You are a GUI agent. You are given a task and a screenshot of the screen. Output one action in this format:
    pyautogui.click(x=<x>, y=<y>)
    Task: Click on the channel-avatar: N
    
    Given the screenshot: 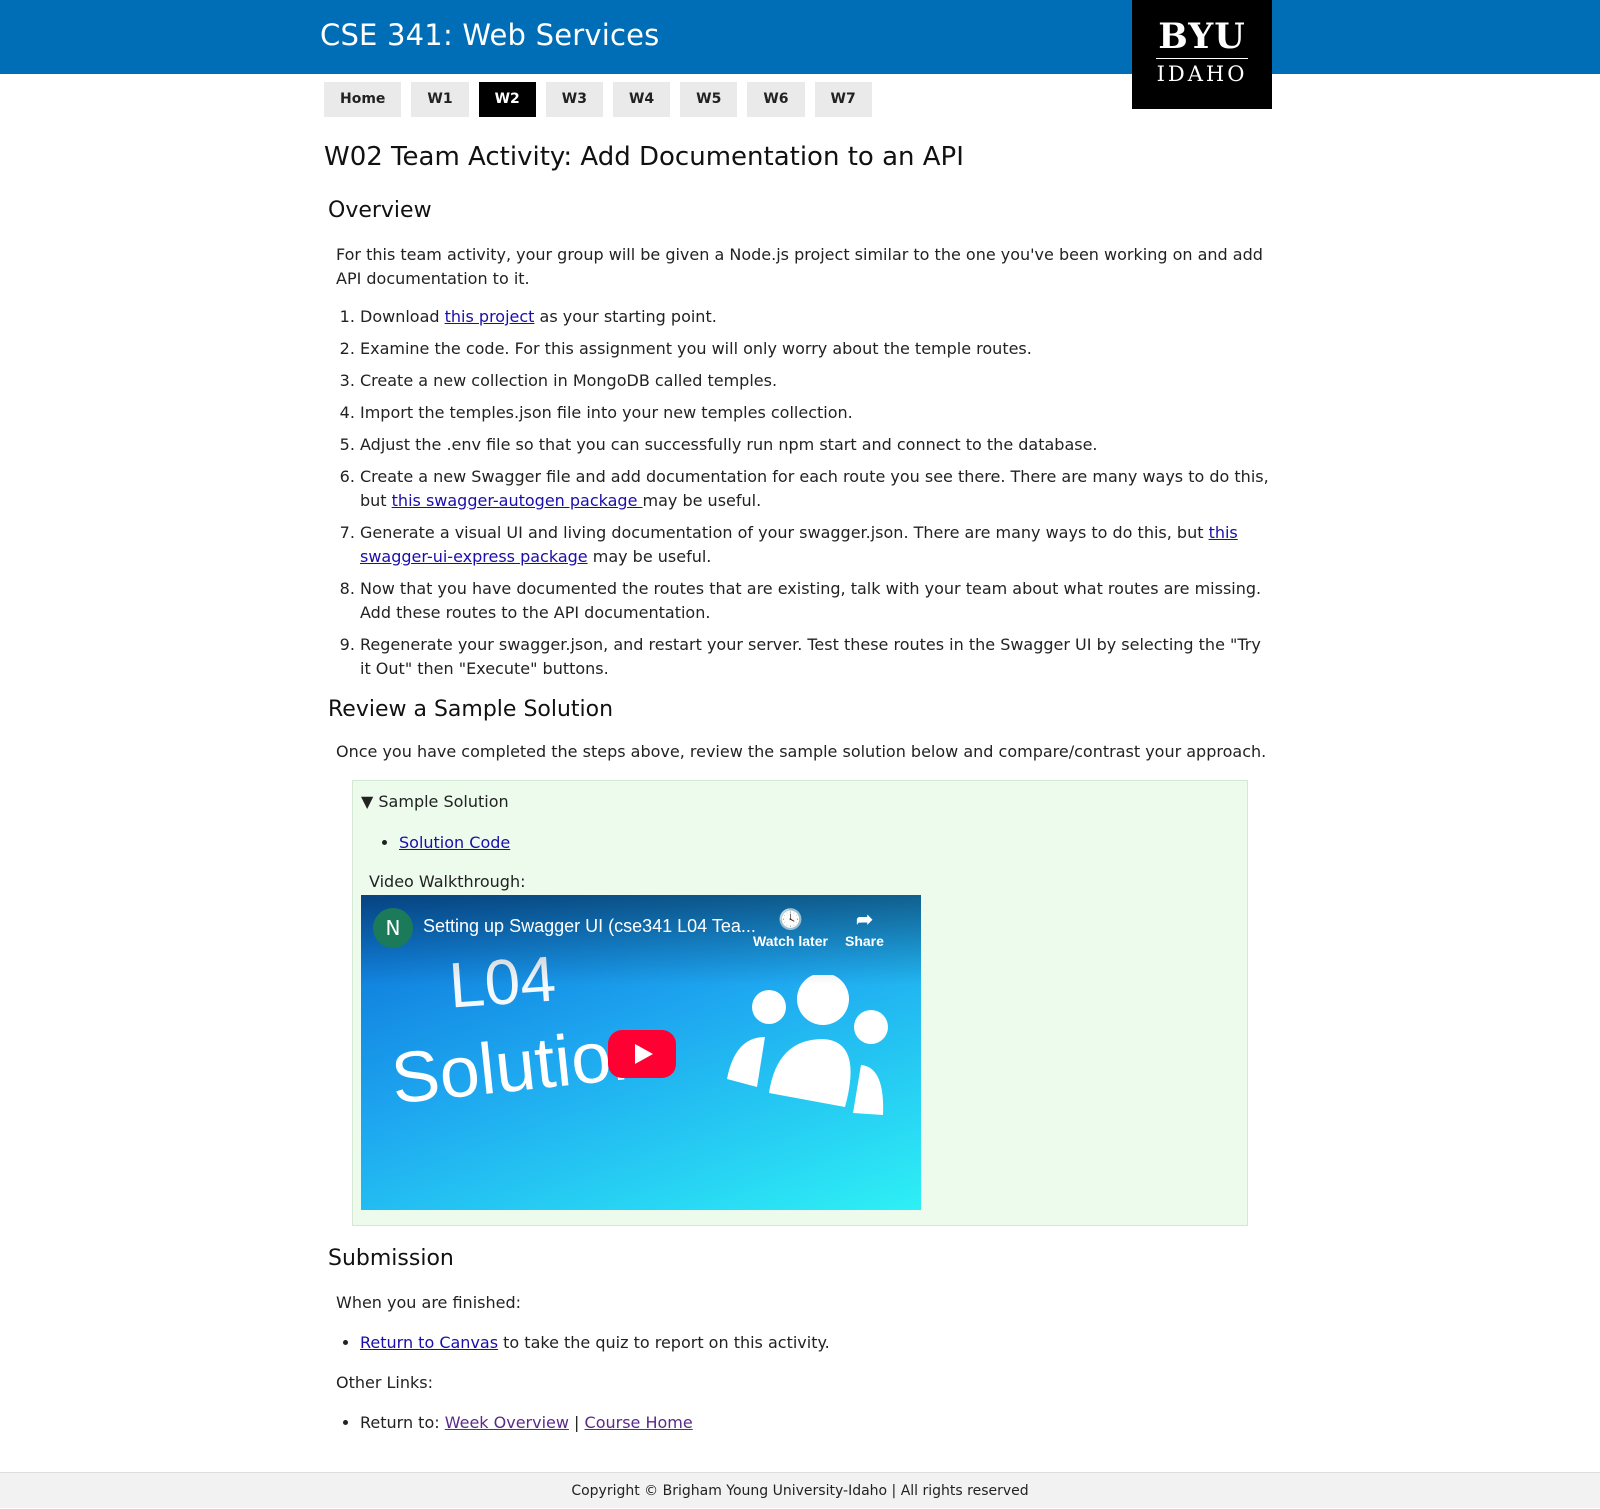 What is the action you would take?
    pyautogui.click(x=393, y=928)
    